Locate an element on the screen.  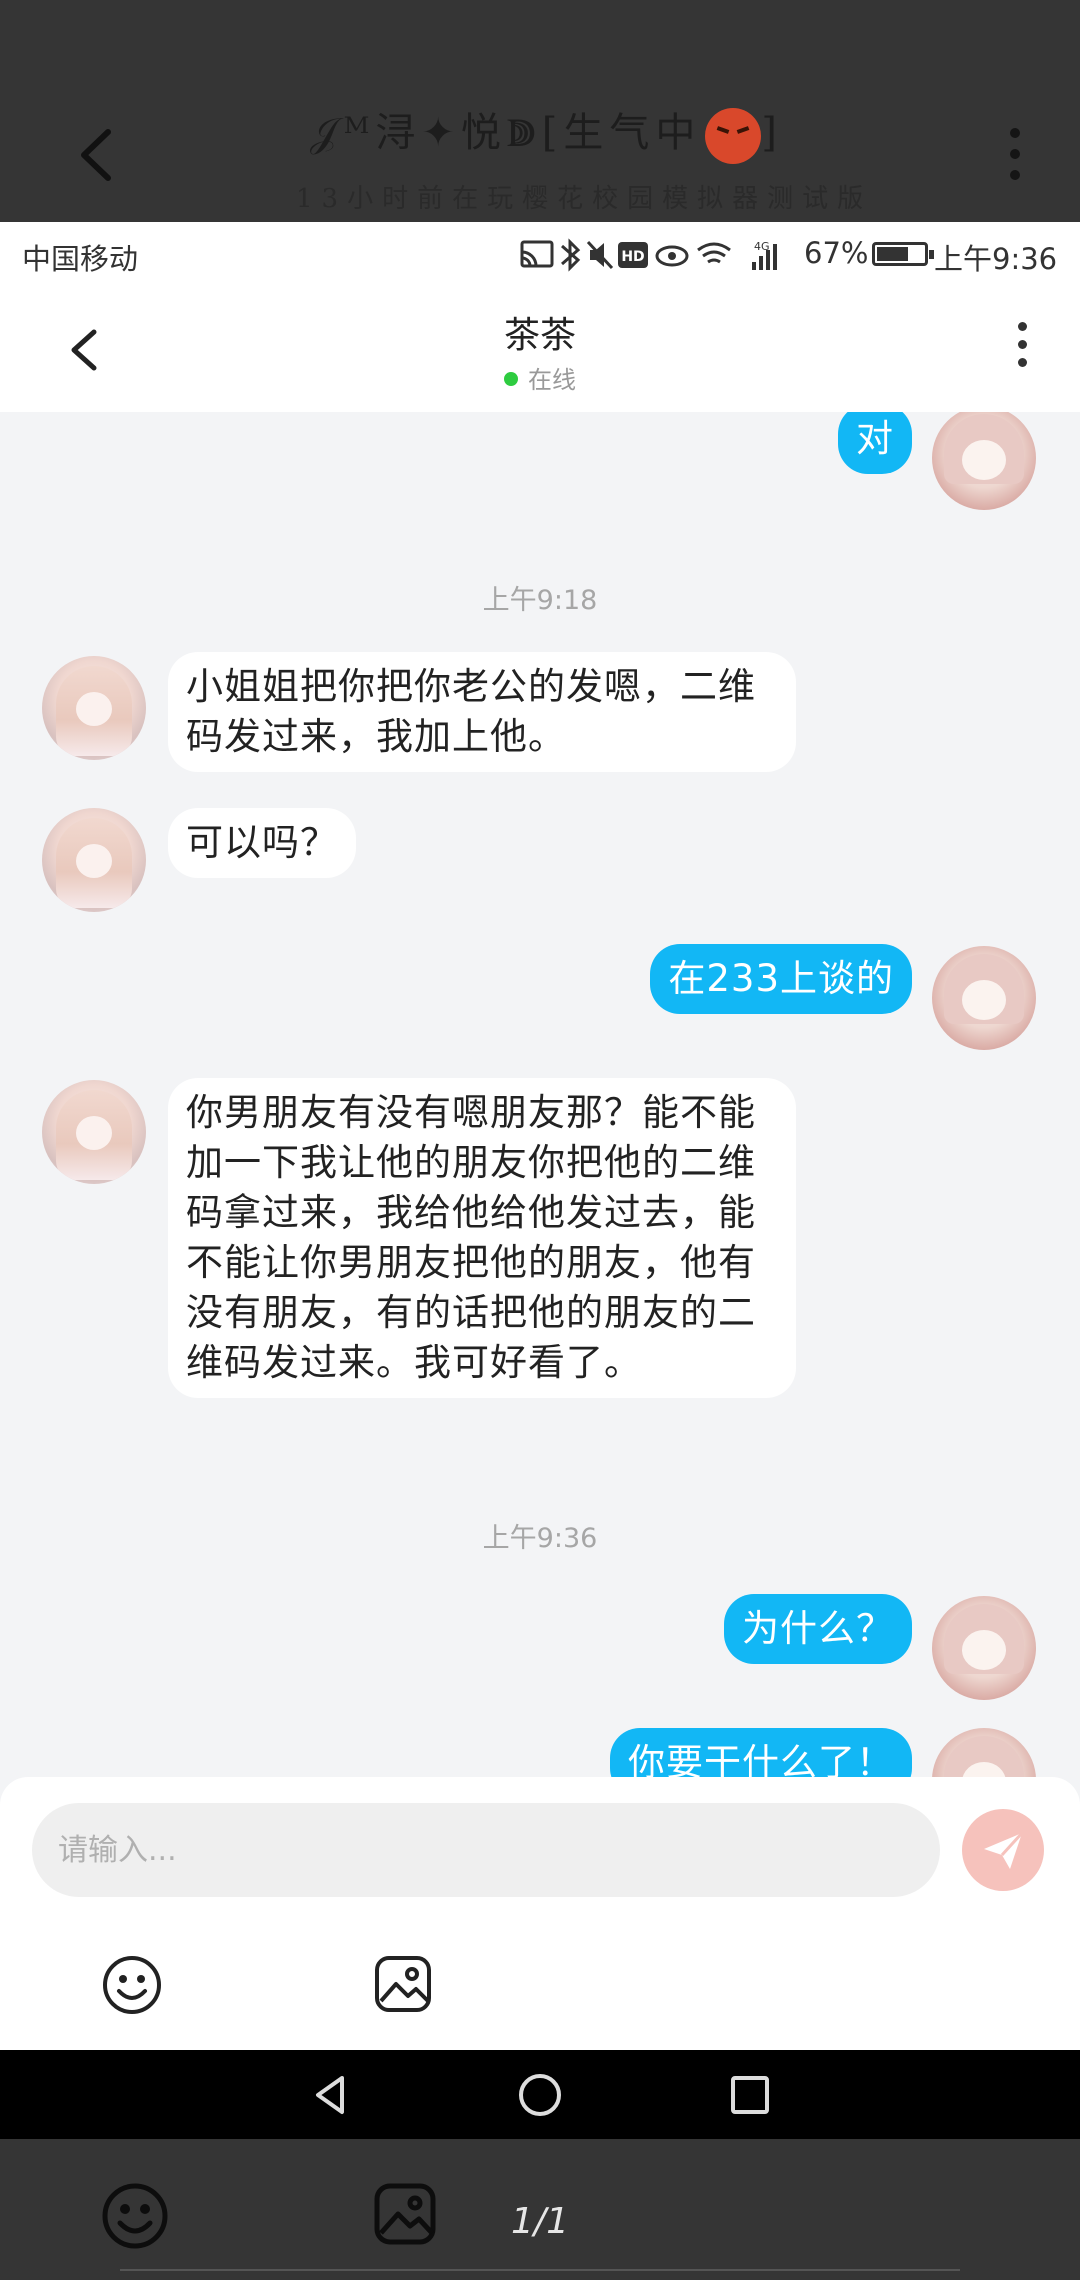
viewer-back-icon is located at coordinates (95, 155).